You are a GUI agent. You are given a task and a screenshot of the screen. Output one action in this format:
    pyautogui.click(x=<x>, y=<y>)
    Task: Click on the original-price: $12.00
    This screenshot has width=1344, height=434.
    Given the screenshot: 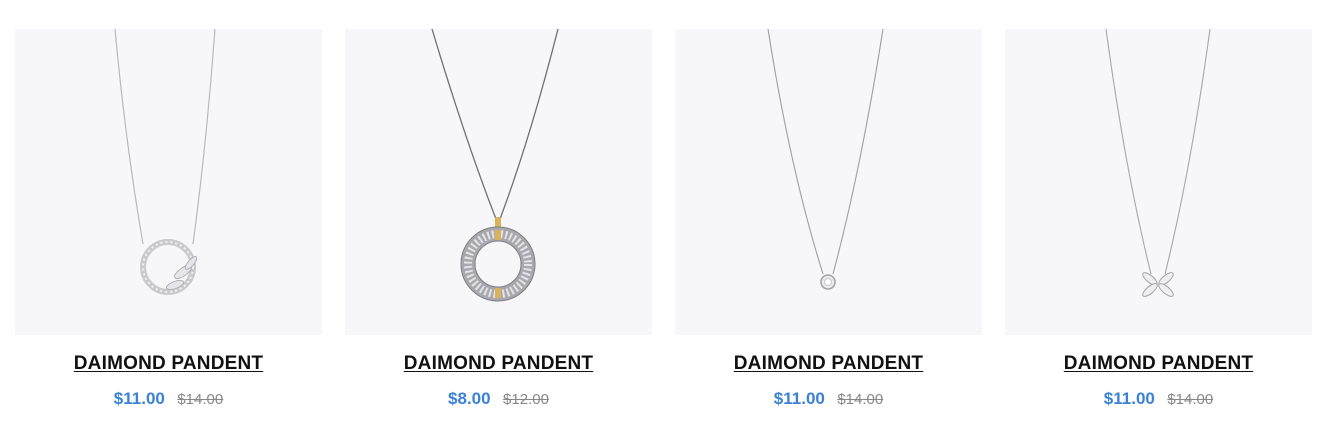 What is the action you would take?
    pyautogui.click(x=526, y=399)
    